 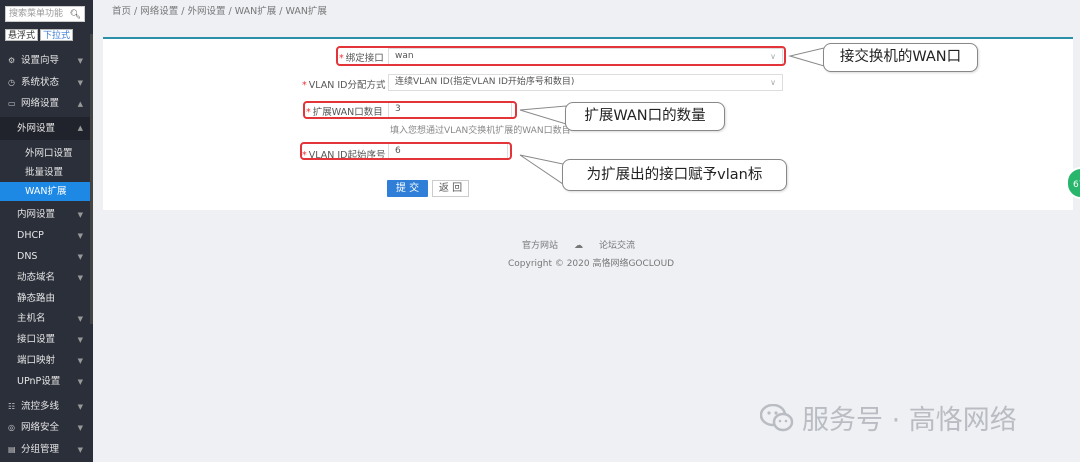 I want to click on sidebar-item-label: 网络安全, so click(x=40, y=427).